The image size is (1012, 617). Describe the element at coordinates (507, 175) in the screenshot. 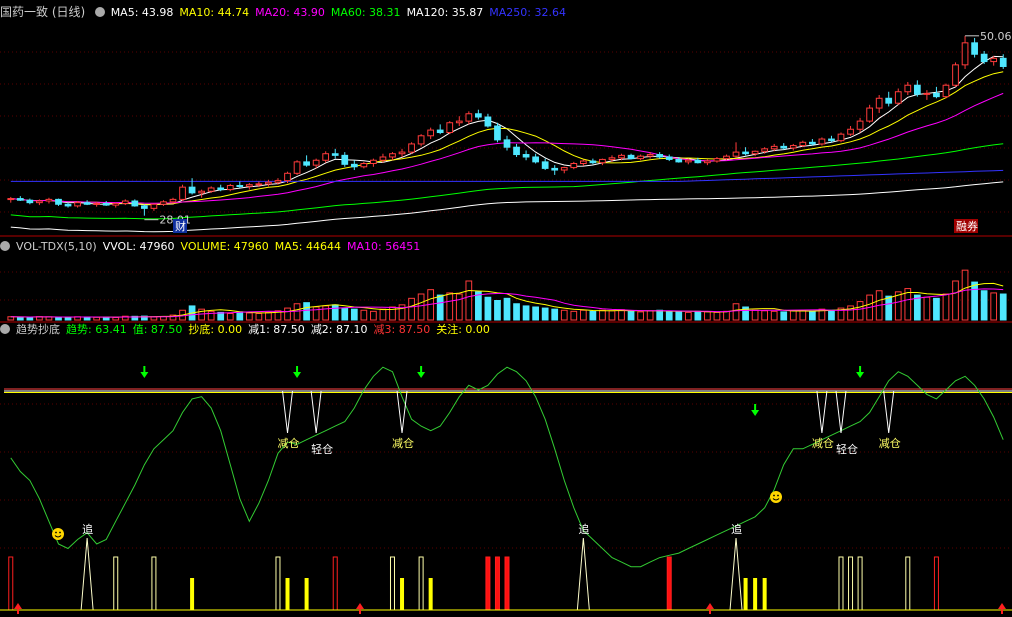

I see `ma250-line` at that location.